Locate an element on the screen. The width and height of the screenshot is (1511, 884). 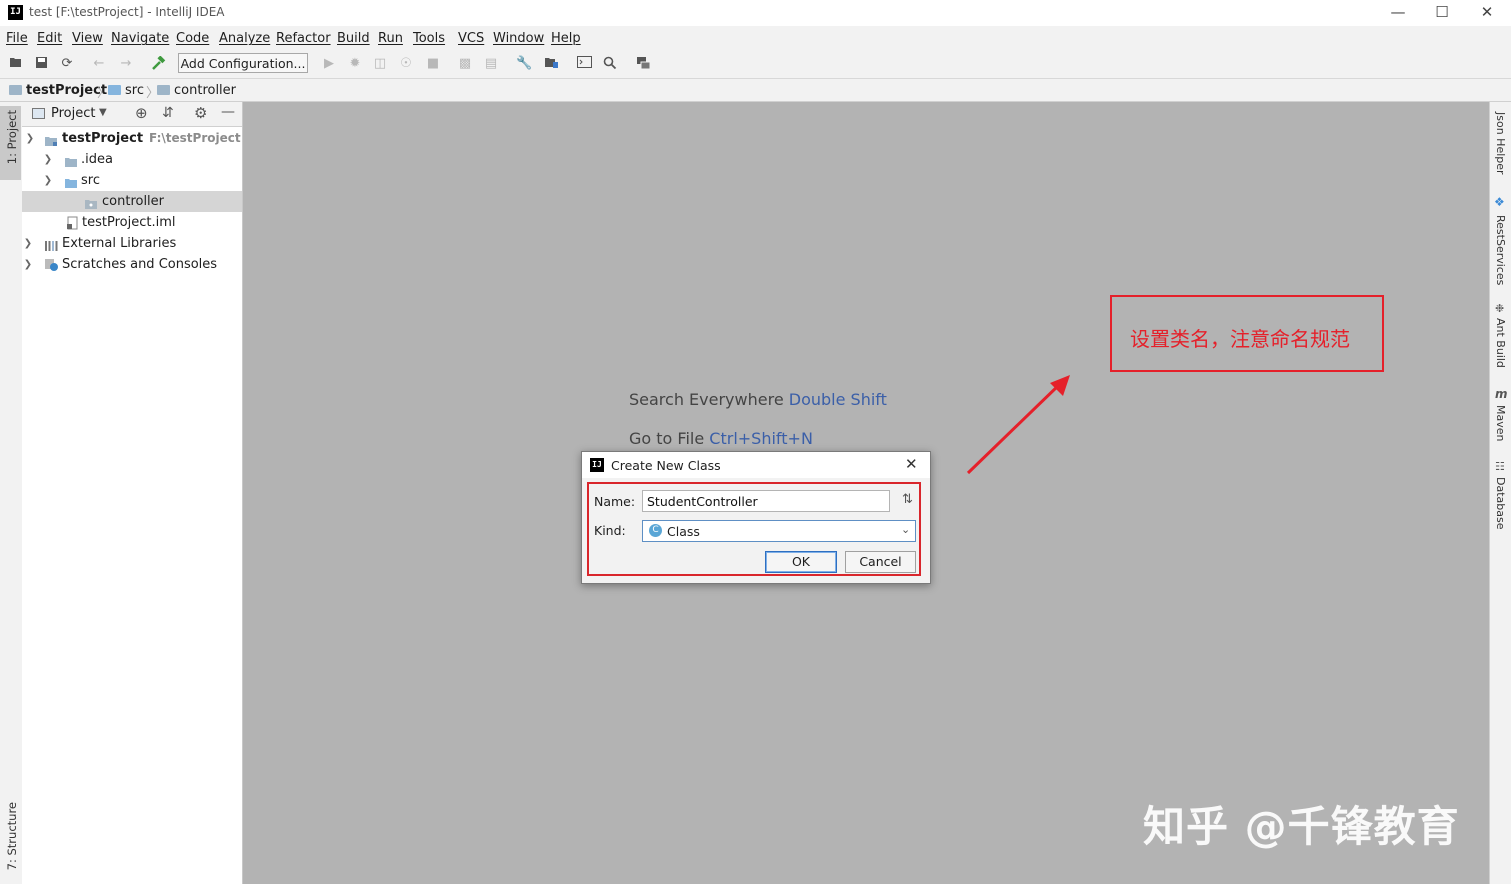
menu-file: File is located at coordinates (17, 38).